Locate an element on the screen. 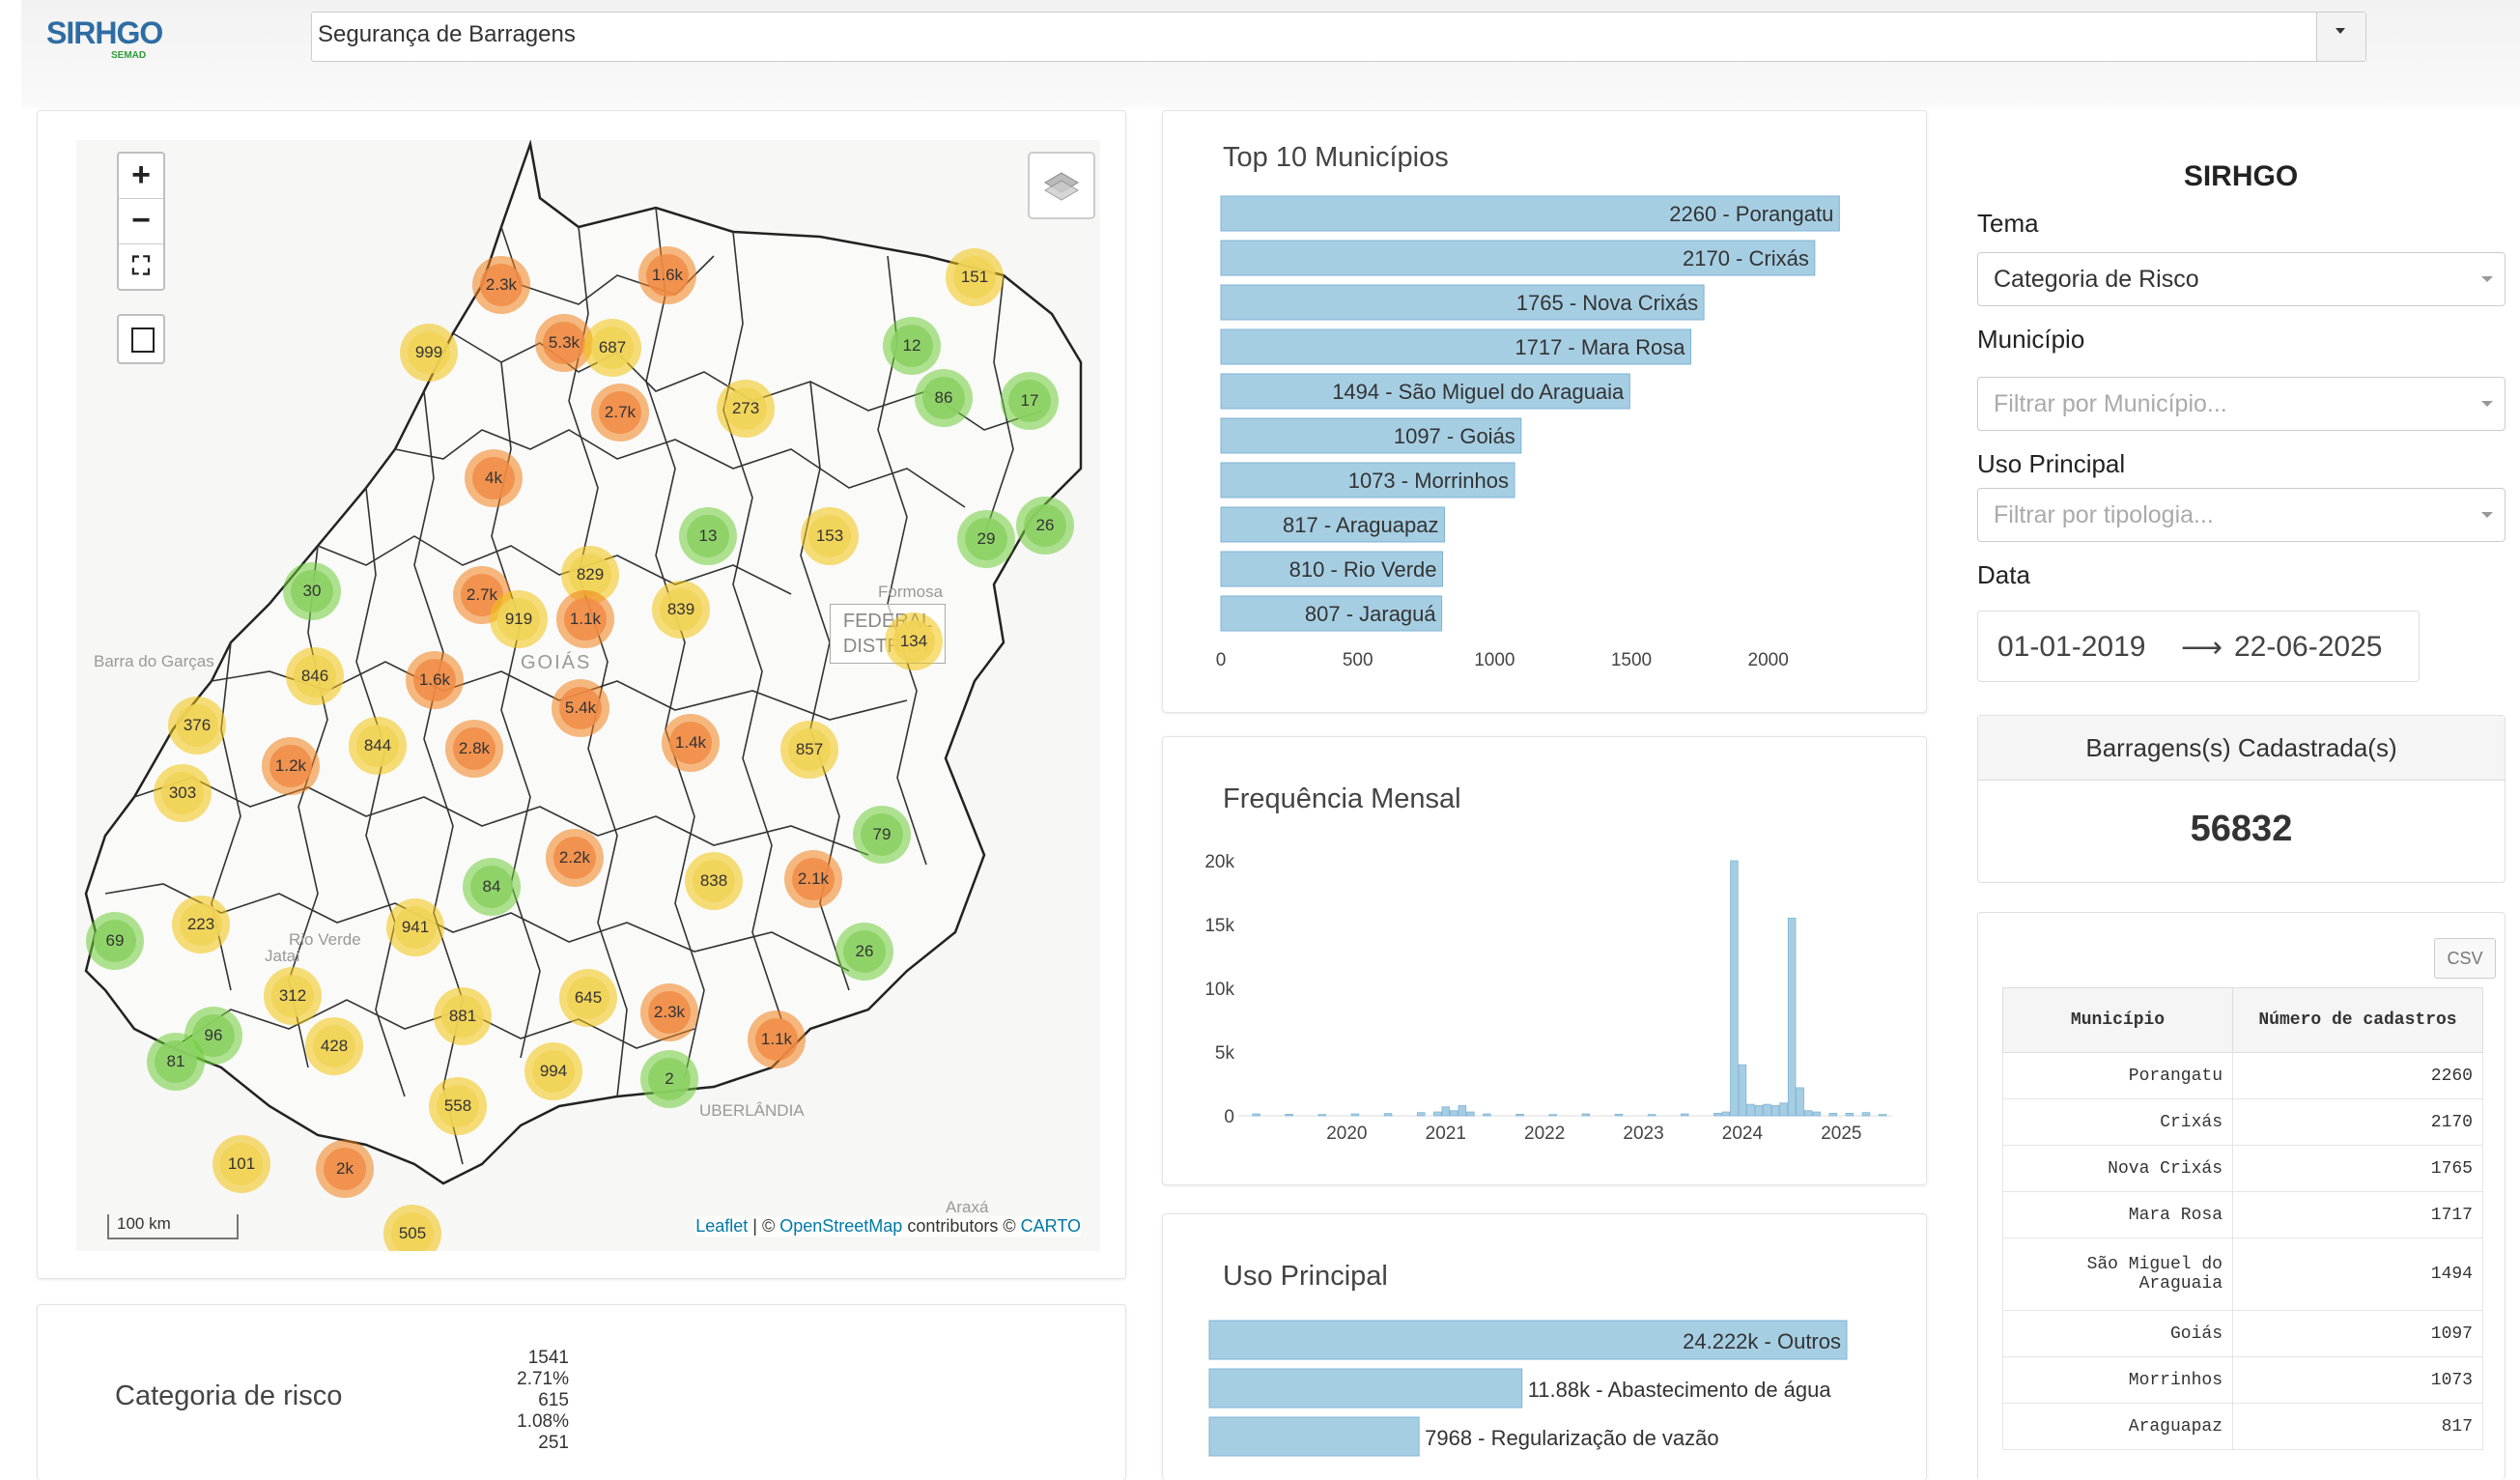 This screenshot has height=1480, width=2520. map-cluster-marker: 134 is located at coordinates (914, 641).